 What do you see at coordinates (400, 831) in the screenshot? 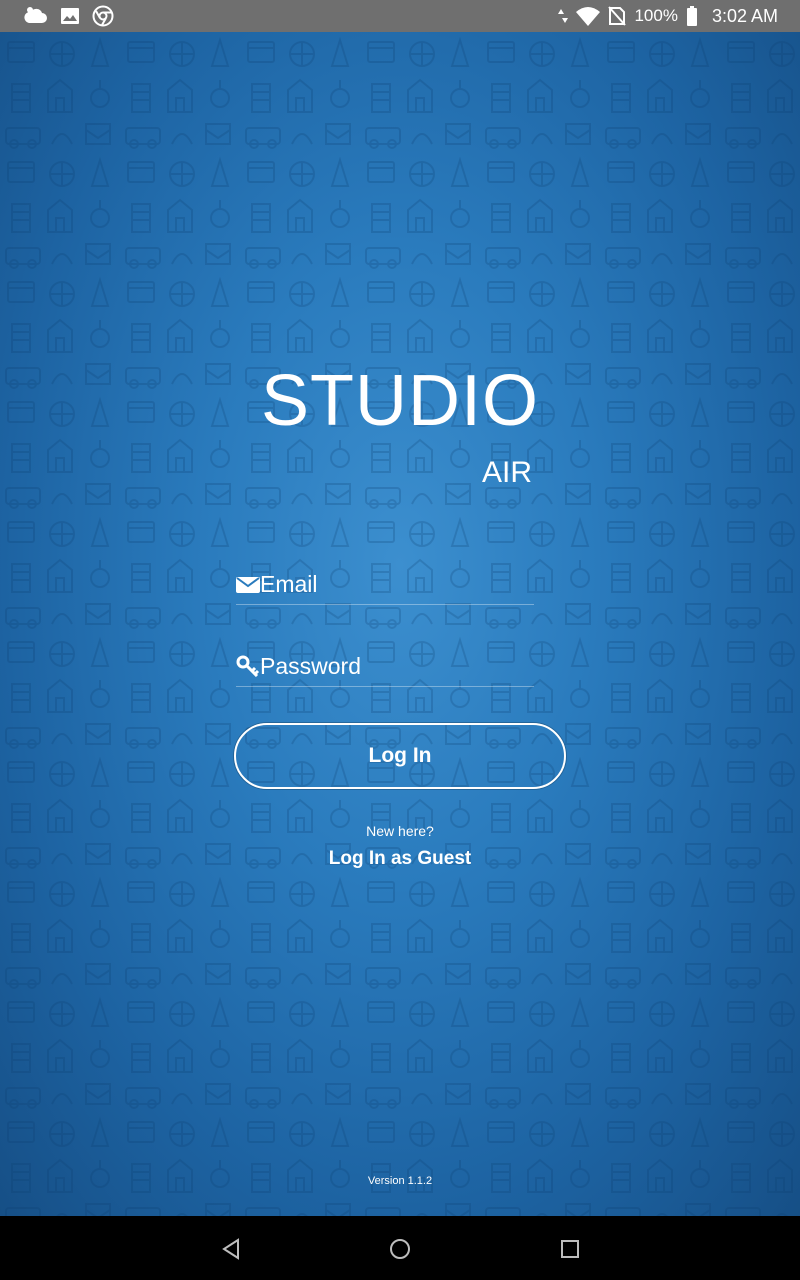
I see `new-here-text: New here?` at bounding box center [400, 831].